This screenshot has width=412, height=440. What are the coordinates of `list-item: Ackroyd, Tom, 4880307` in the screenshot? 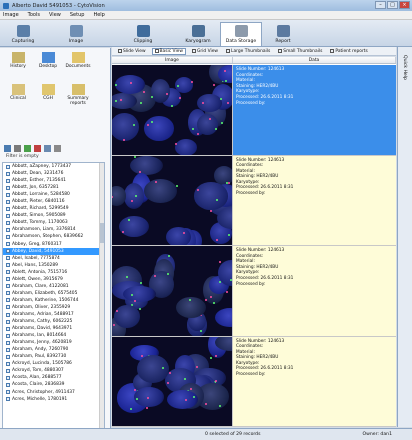 It's located at (53, 370).